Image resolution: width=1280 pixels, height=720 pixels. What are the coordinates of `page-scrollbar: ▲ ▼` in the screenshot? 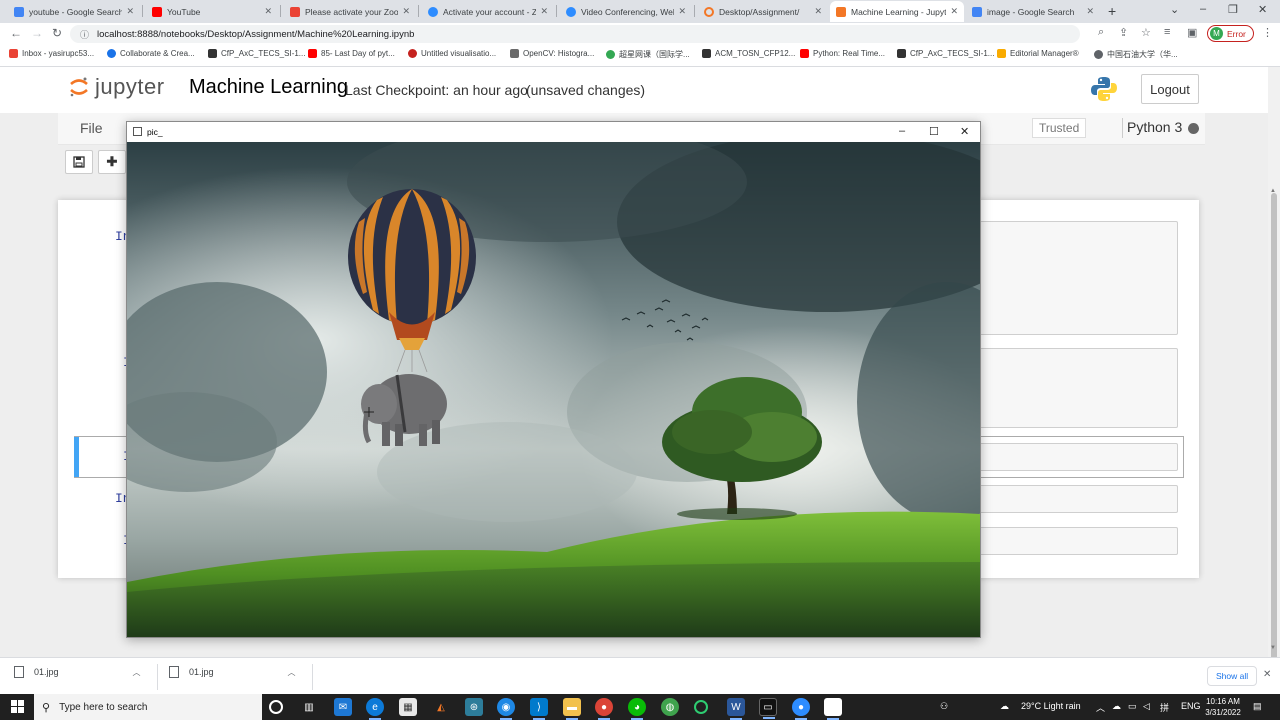 It's located at (1274, 388).